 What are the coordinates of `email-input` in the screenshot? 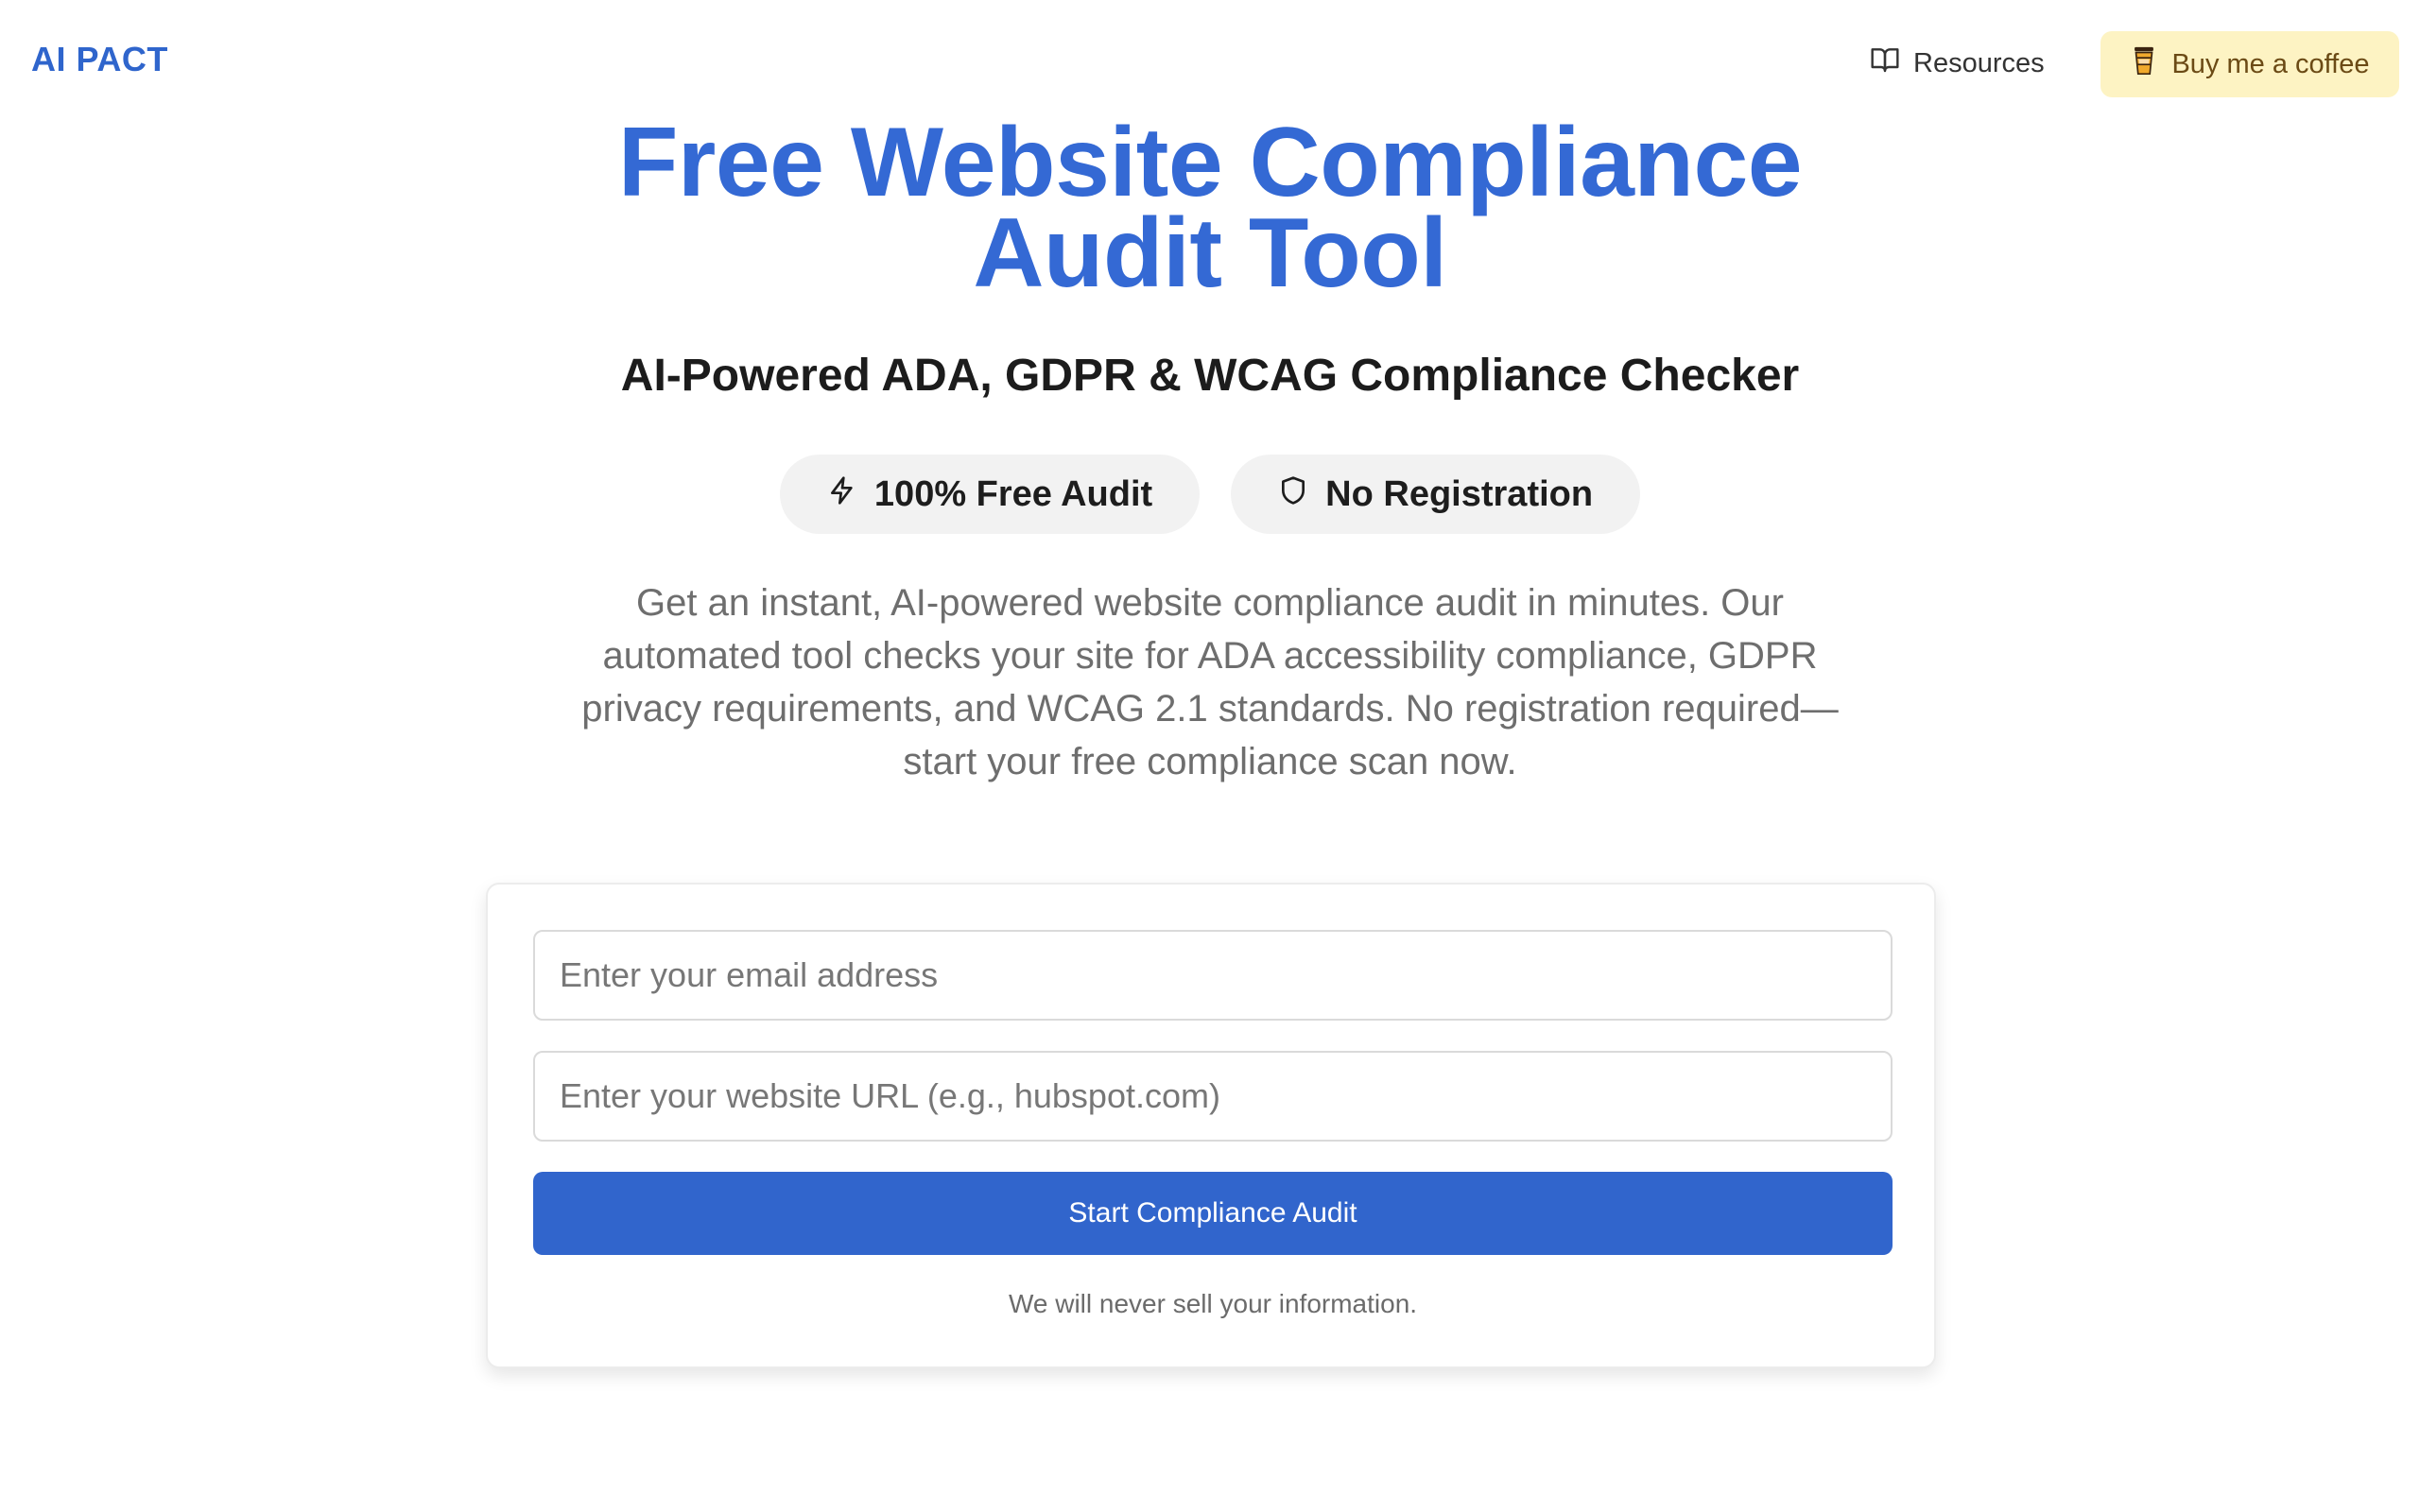 It's located at (1213, 975).